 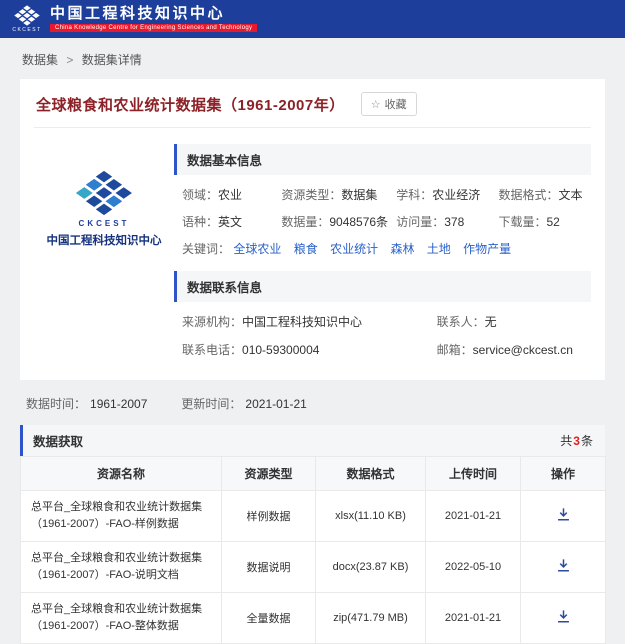 I want to click on keyword-link: 森林, so click(x=402, y=249).